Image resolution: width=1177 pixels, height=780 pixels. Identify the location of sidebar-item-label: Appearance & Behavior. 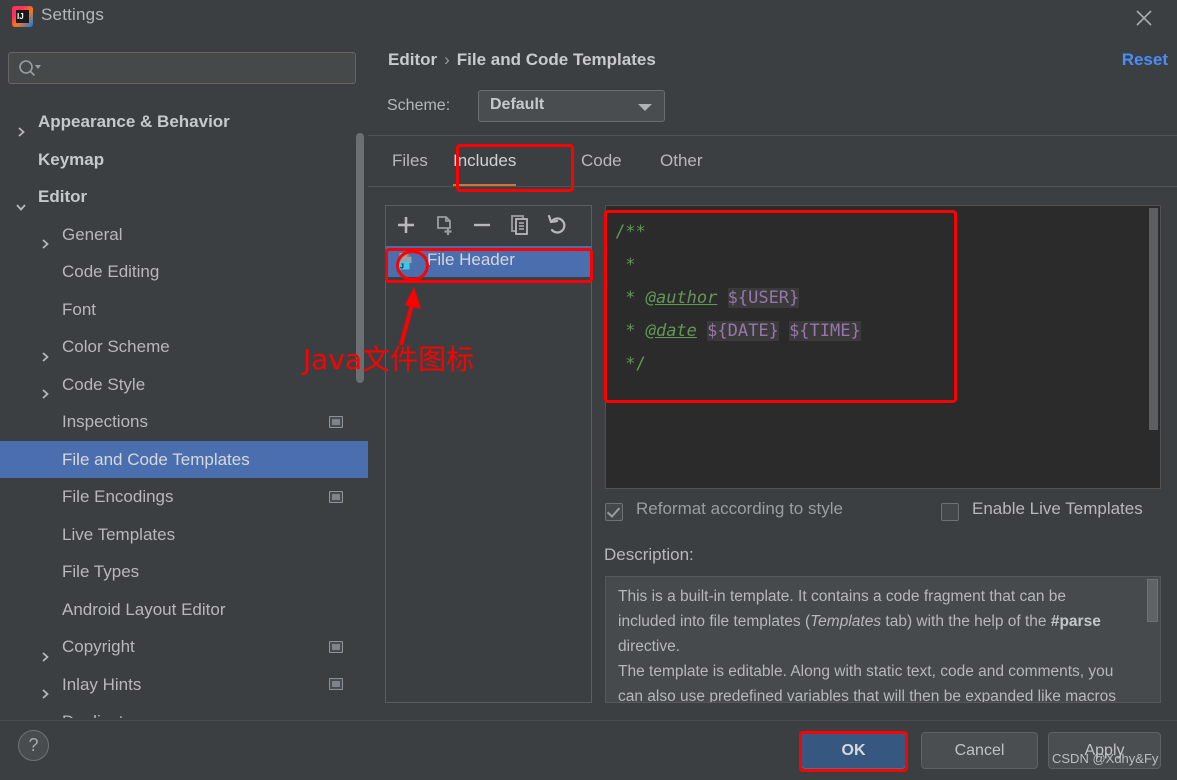
(134, 121).